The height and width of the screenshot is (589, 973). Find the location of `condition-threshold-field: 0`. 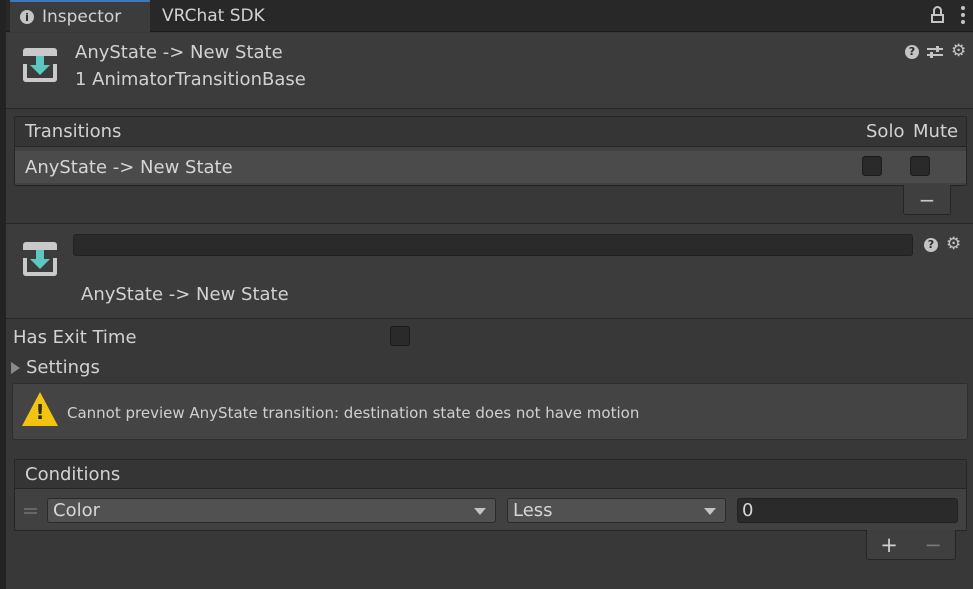

condition-threshold-field: 0 is located at coordinates (847, 510).